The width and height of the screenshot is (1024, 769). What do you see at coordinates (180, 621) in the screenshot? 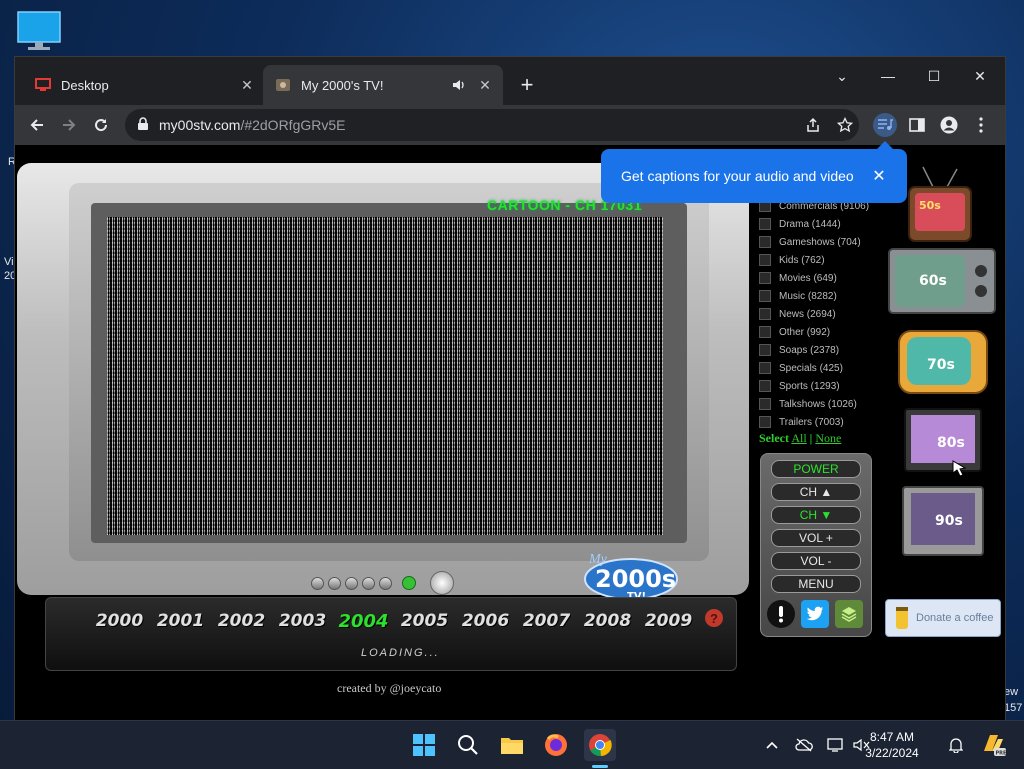
I see `year-2001: 2001` at bounding box center [180, 621].